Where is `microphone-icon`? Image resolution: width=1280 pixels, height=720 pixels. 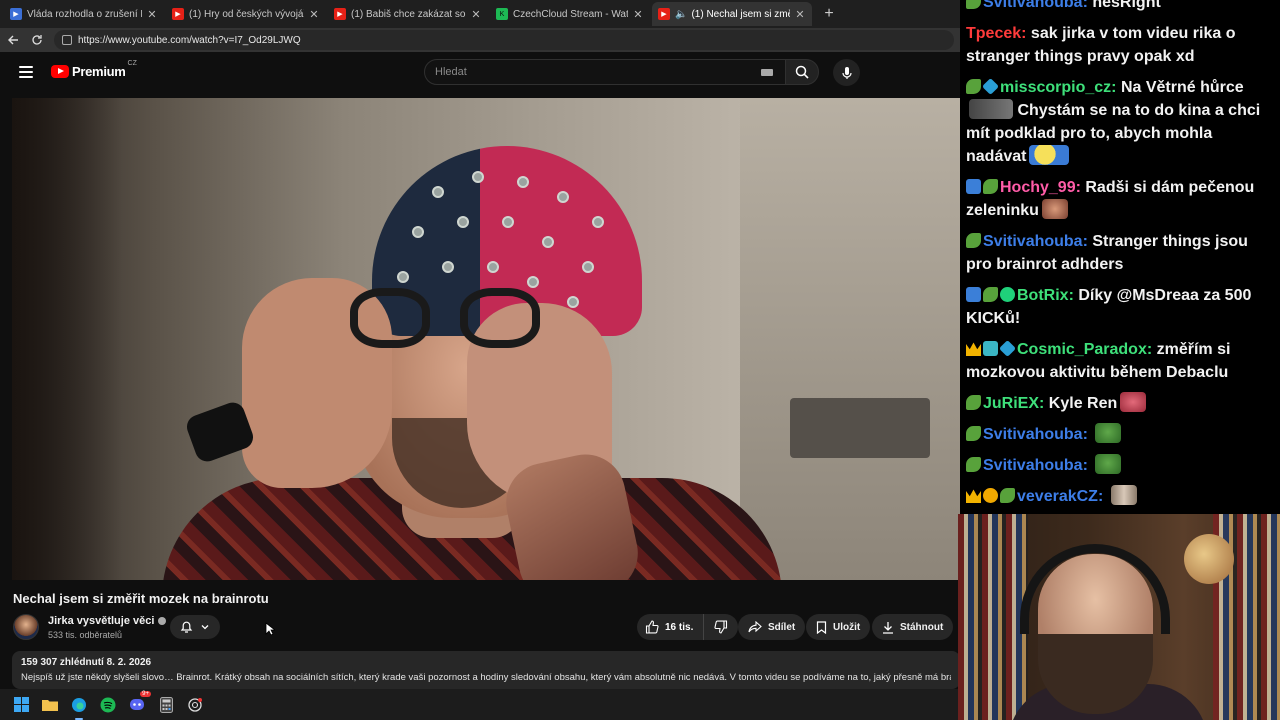 microphone-icon is located at coordinates (846, 72).